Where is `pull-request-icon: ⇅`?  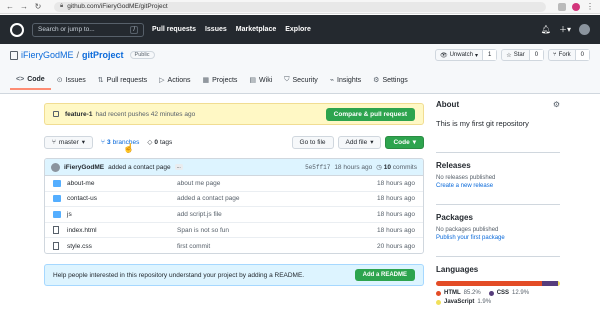
pull-request-icon: ⇅ is located at coordinates (100, 80).